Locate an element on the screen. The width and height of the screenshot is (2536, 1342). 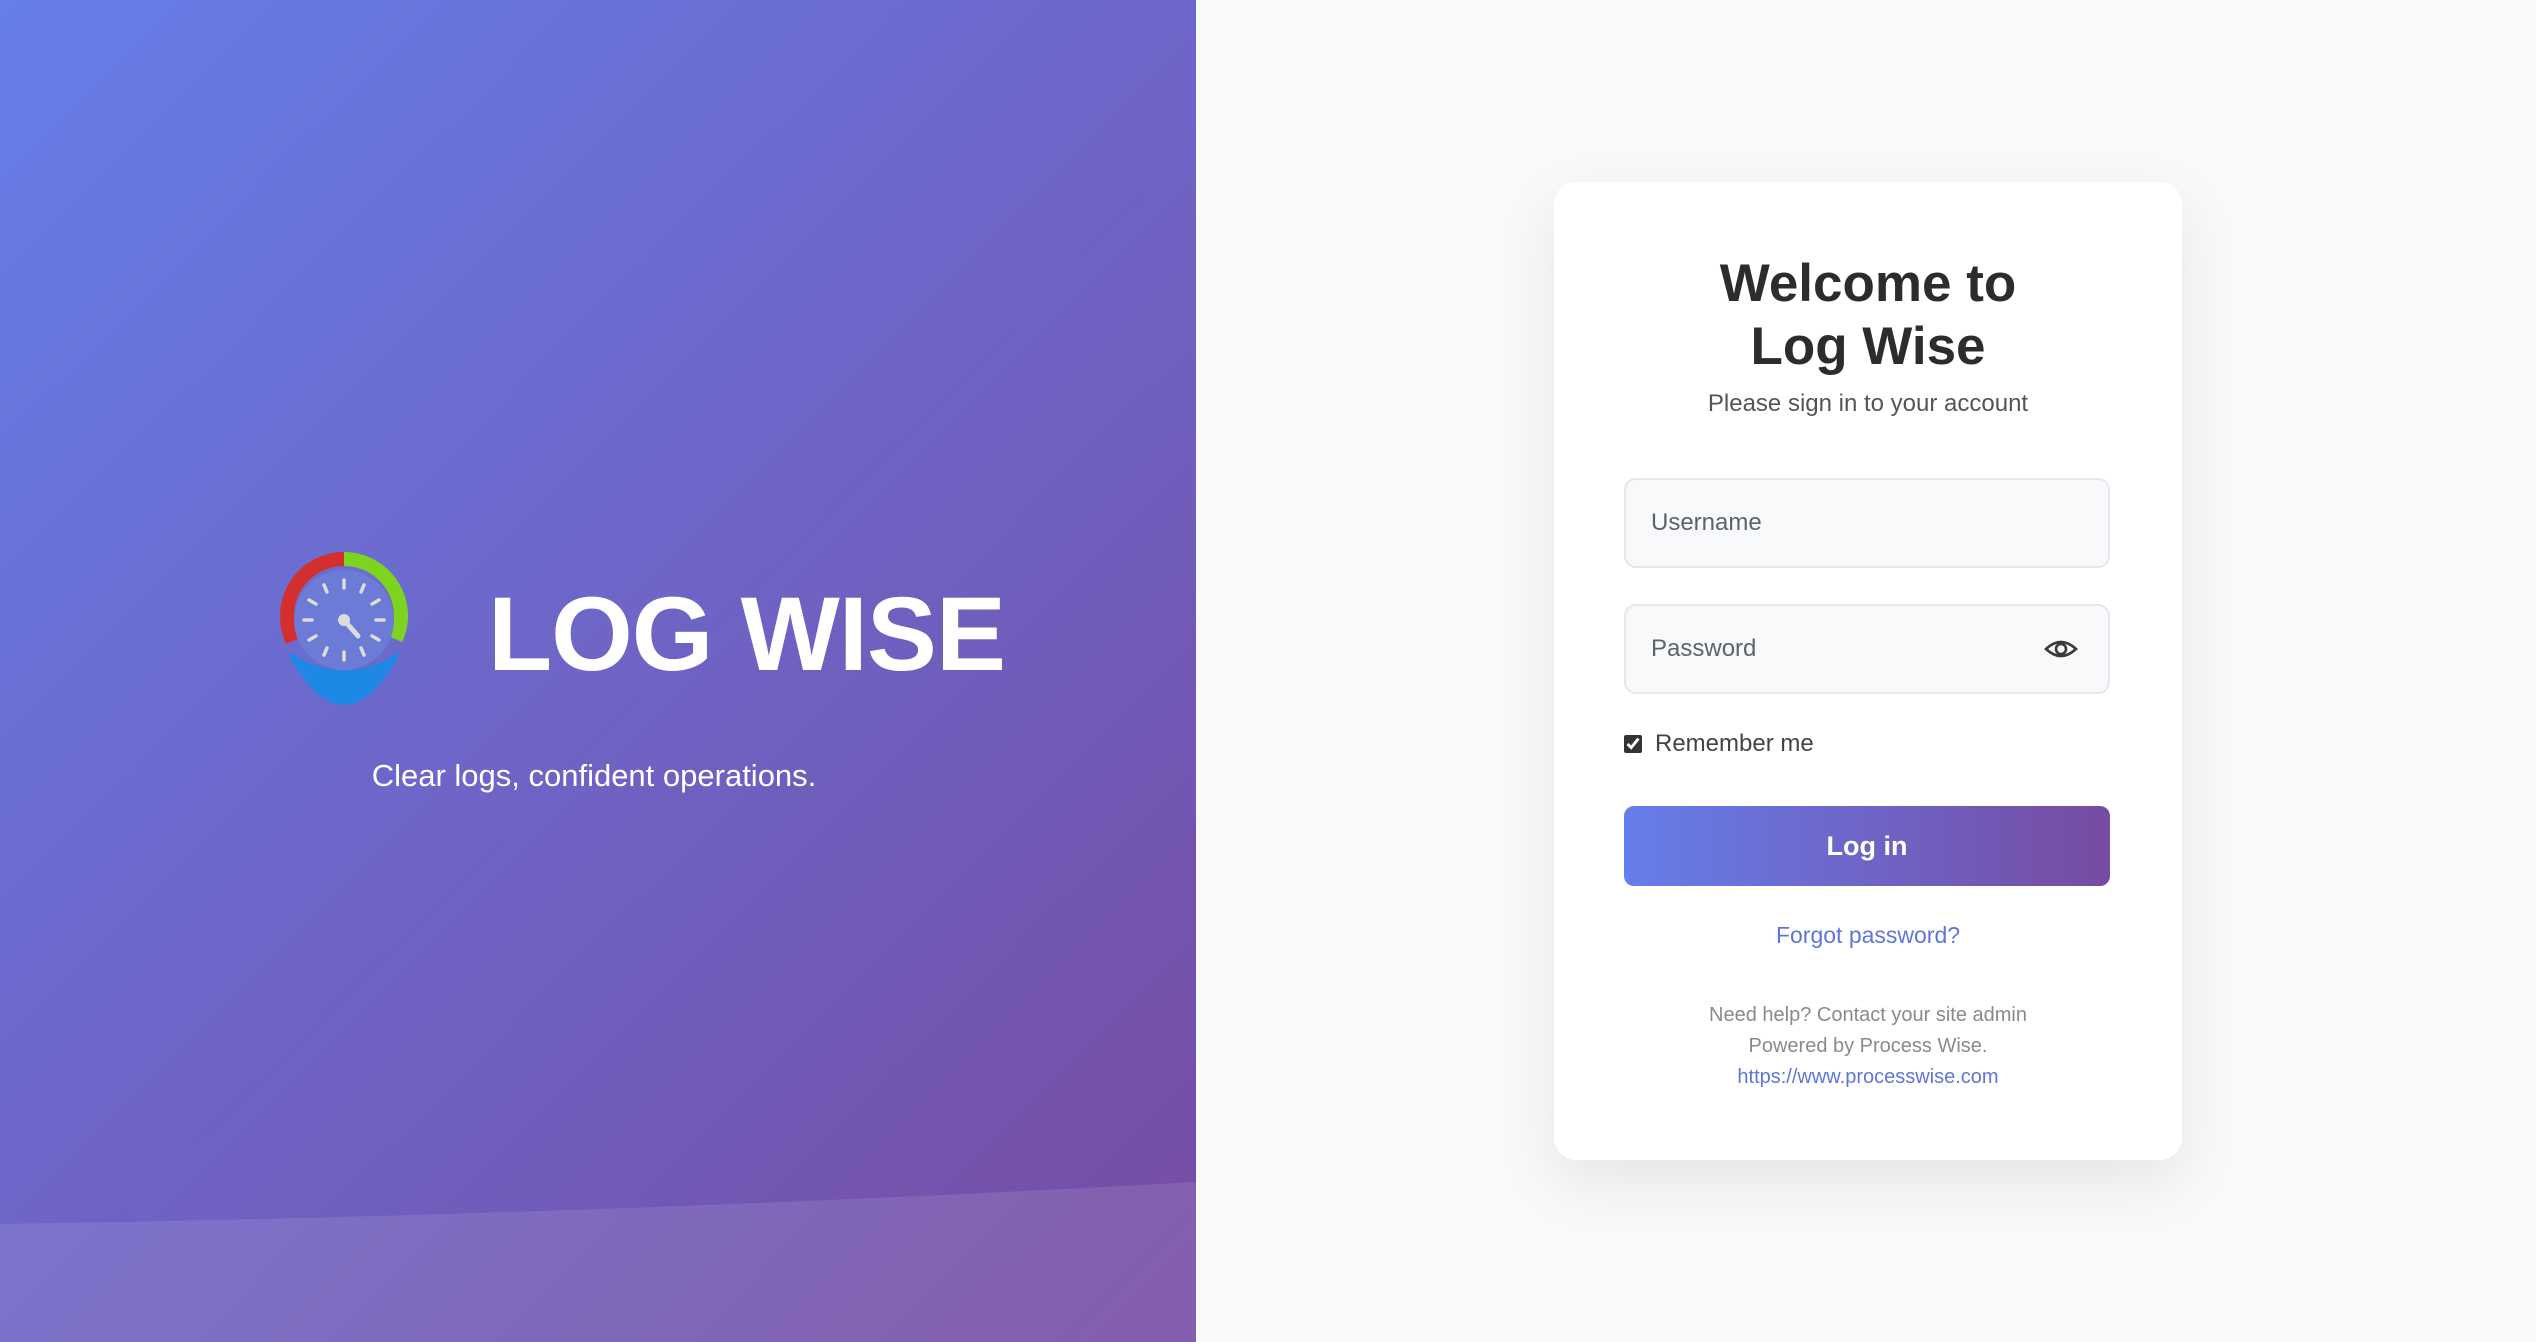
forgot-password-link: Forgot password? is located at coordinates (1868, 935).